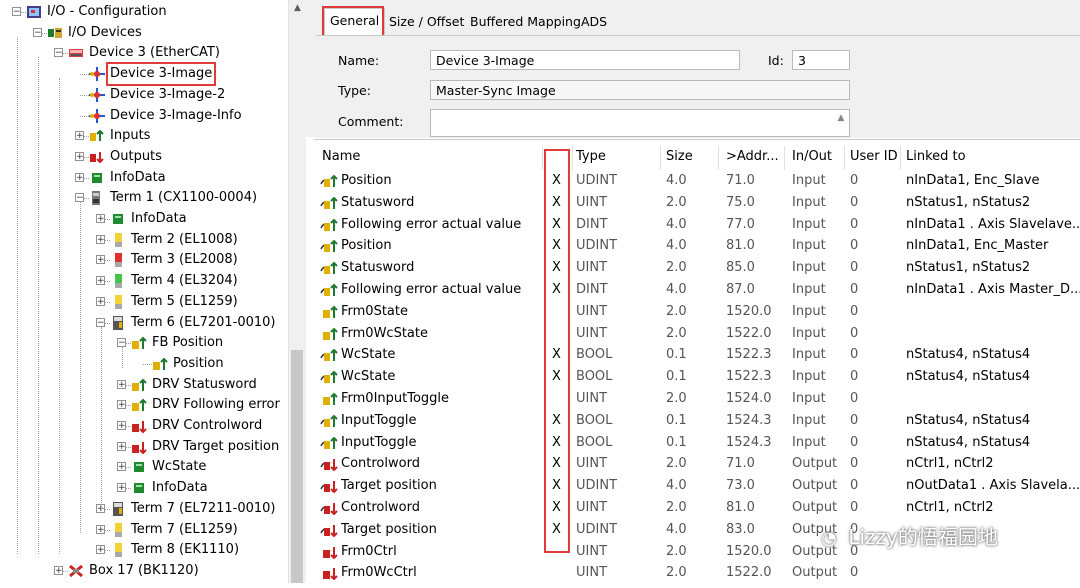 Image resolution: width=1080 pixels, height=588 pixels. I want to click on tree-scrollbar: ▲, so click(297, 291).